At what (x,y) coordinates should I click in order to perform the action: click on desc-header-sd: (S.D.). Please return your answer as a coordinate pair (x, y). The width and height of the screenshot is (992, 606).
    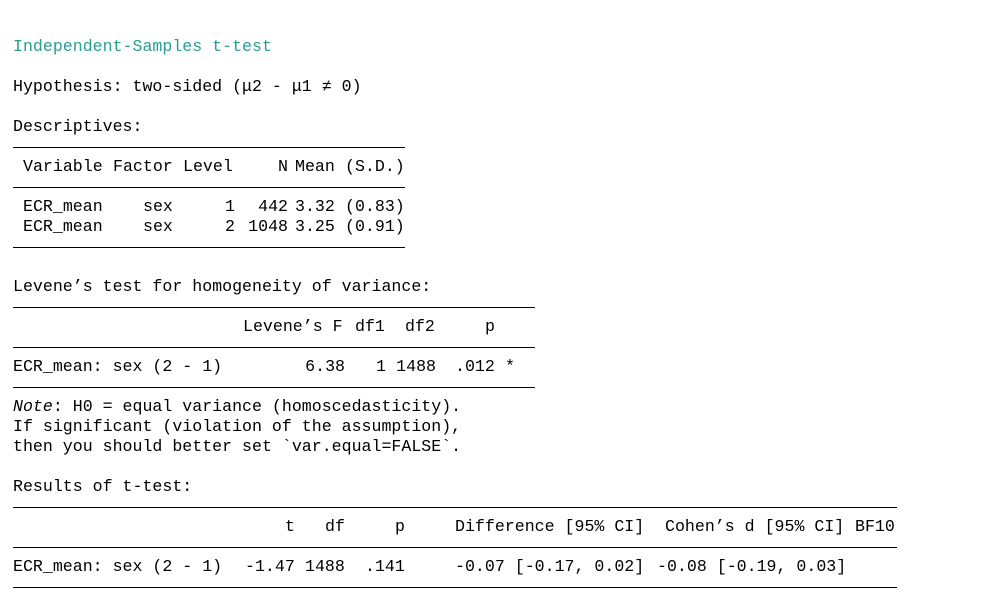
    Looking at the image, I should click on (375, 166).